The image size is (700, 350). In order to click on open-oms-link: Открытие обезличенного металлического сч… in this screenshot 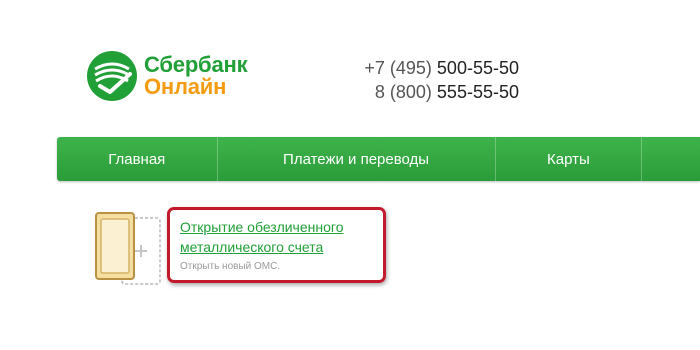, I will do `click(280, 237)`.